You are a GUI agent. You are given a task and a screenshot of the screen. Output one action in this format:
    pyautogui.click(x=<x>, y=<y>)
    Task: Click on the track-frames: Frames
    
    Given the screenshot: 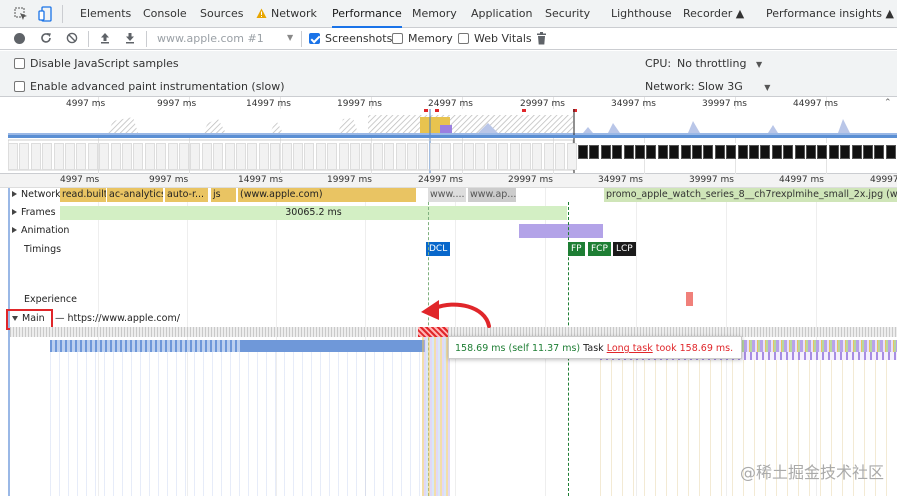 What is the action you would take?
    pyautogui.click(x=34, y=212)
    